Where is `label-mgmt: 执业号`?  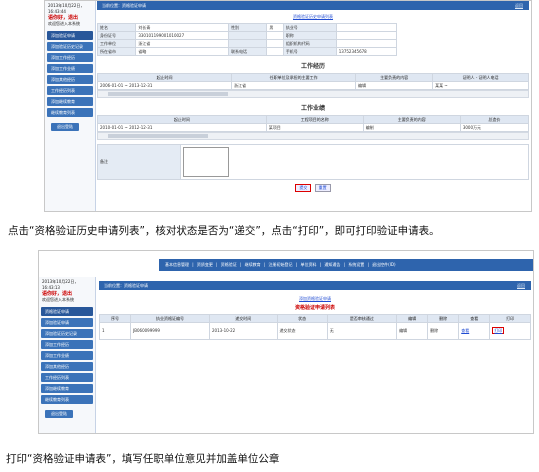 label-mgmt: 执业号 is located at coordinates (309, 27).